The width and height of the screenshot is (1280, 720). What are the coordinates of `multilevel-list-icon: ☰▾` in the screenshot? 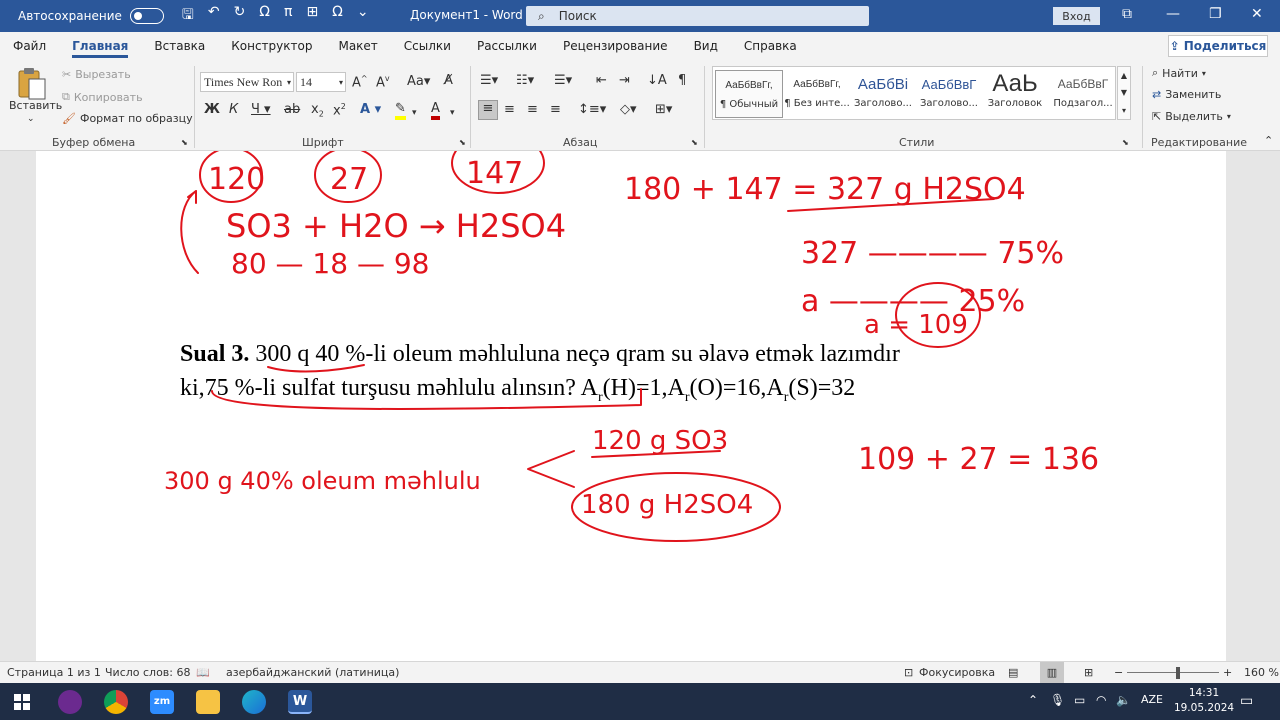 It's located at (563, 80).